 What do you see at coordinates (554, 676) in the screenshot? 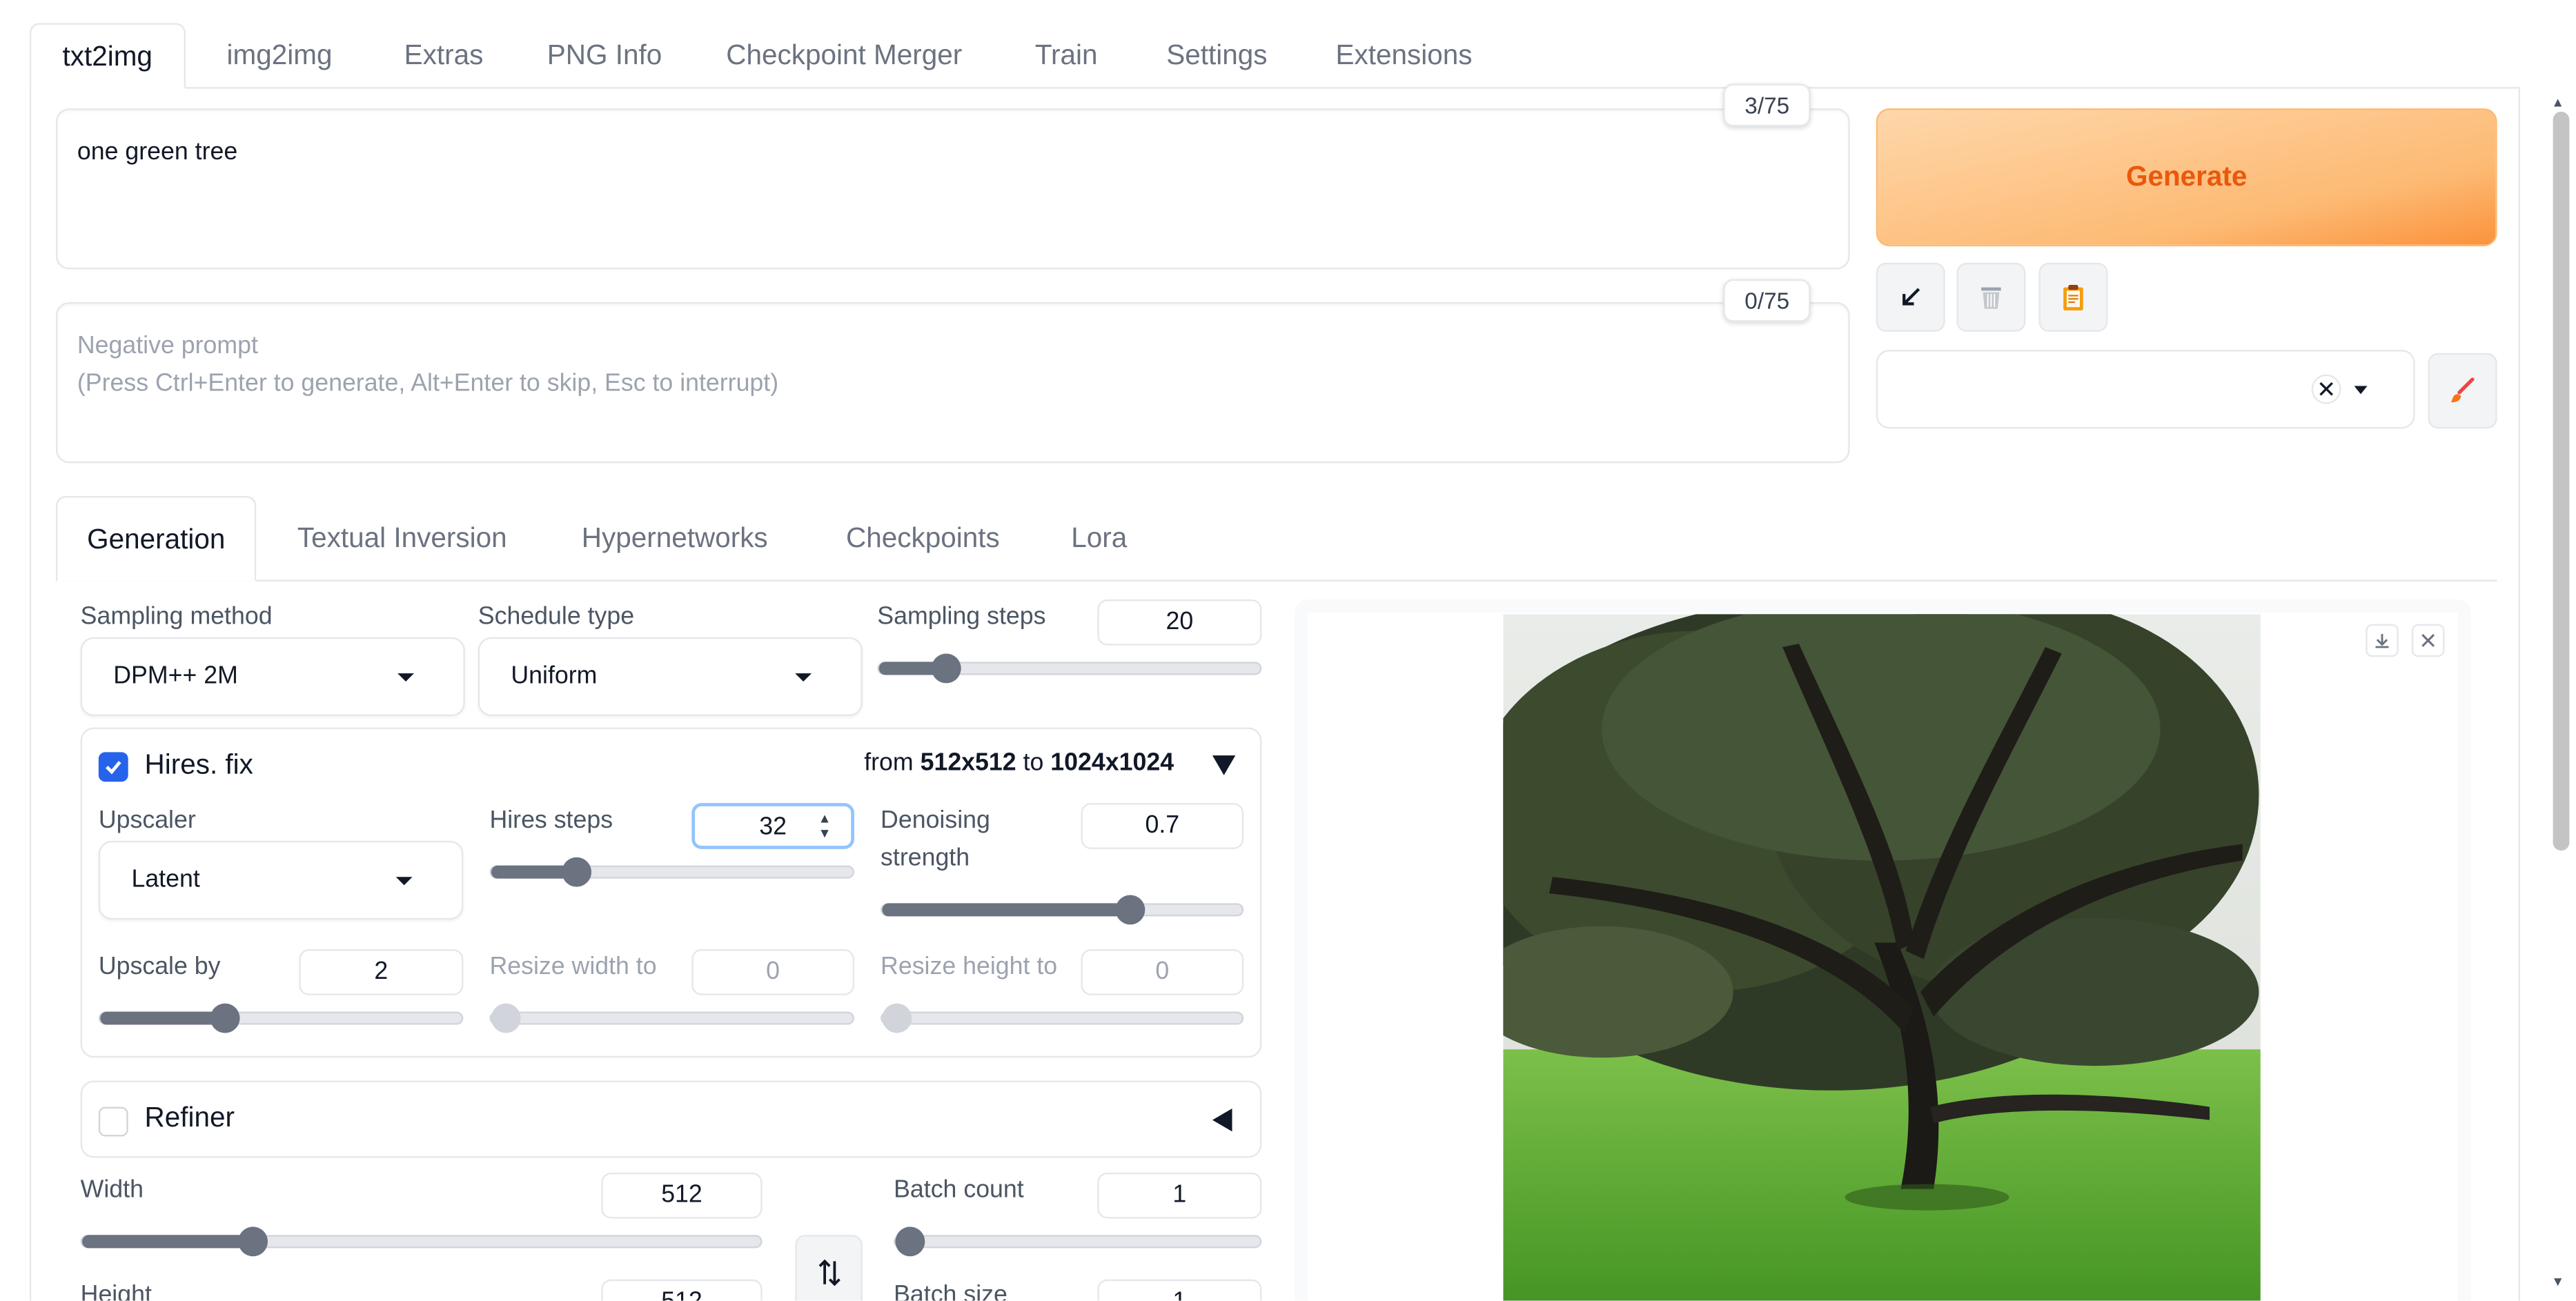
I see `schedule-type-value: Uniform` at bounding box center [554, 676].